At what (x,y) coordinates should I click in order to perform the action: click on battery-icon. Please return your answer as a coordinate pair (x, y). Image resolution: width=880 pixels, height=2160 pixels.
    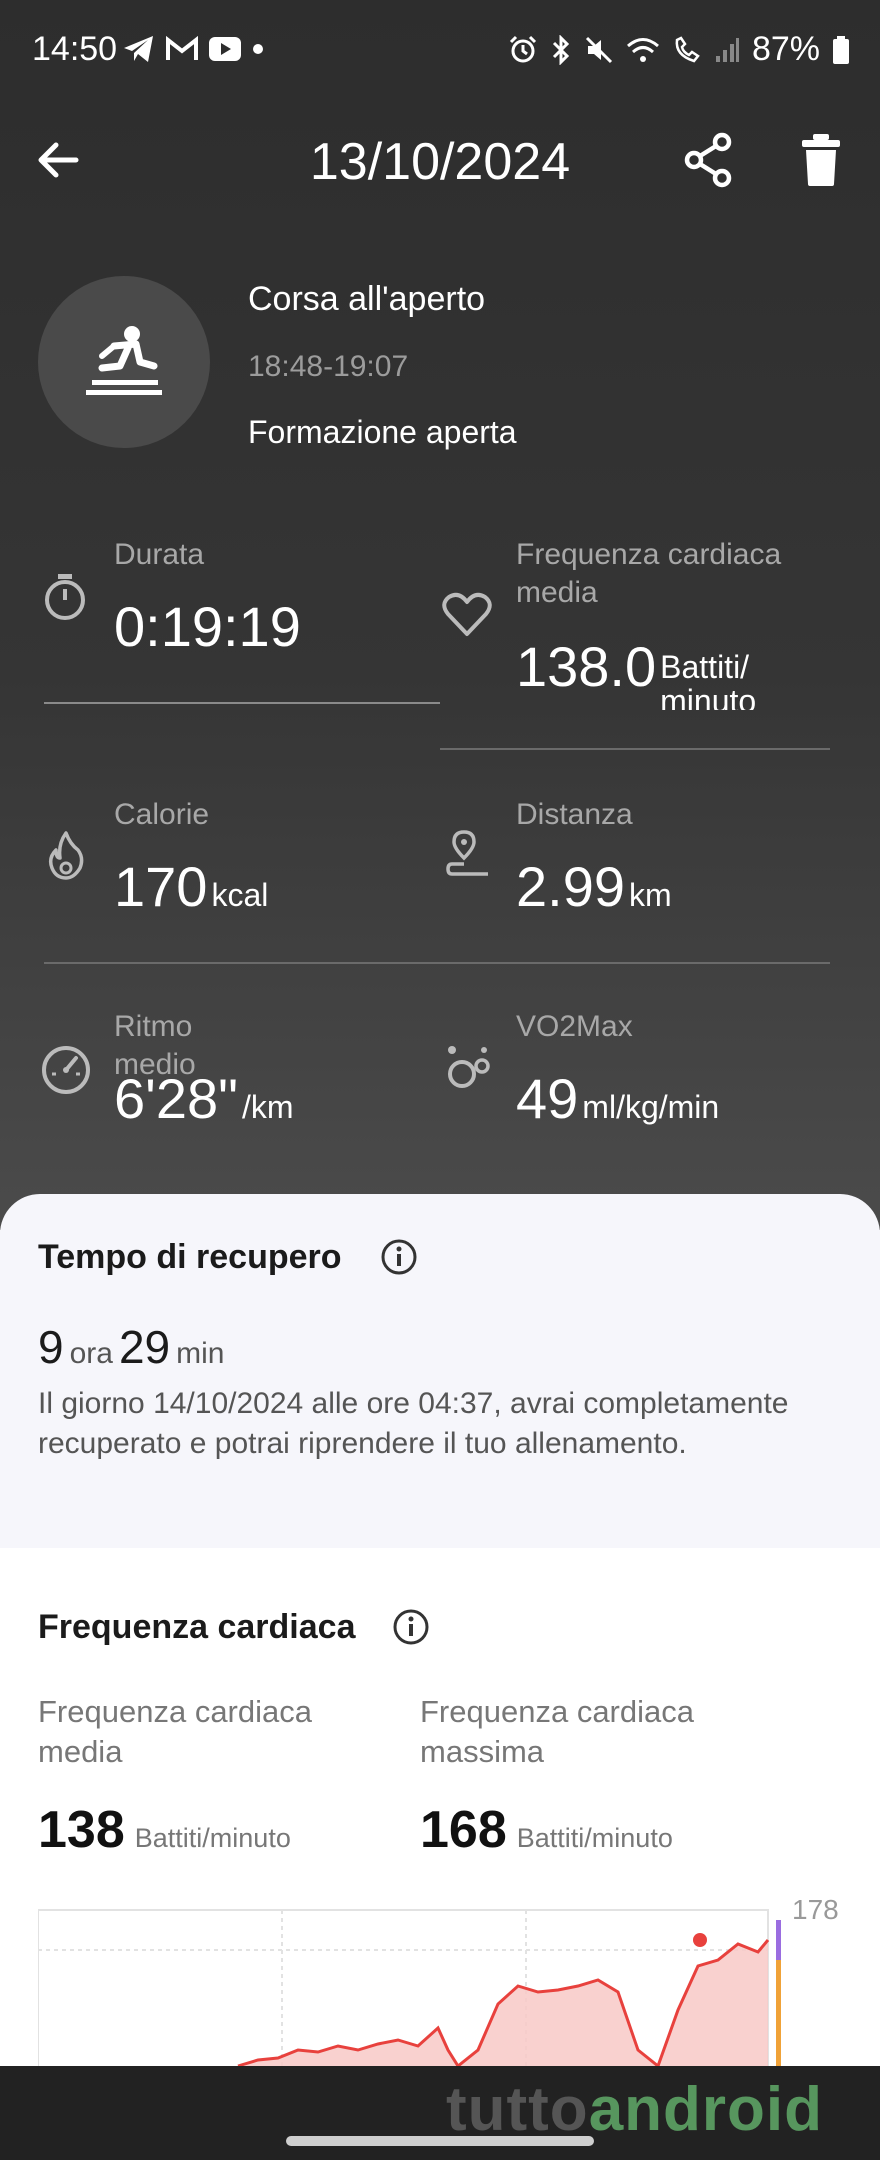
    Looking at the image, I should click on (841, 49).